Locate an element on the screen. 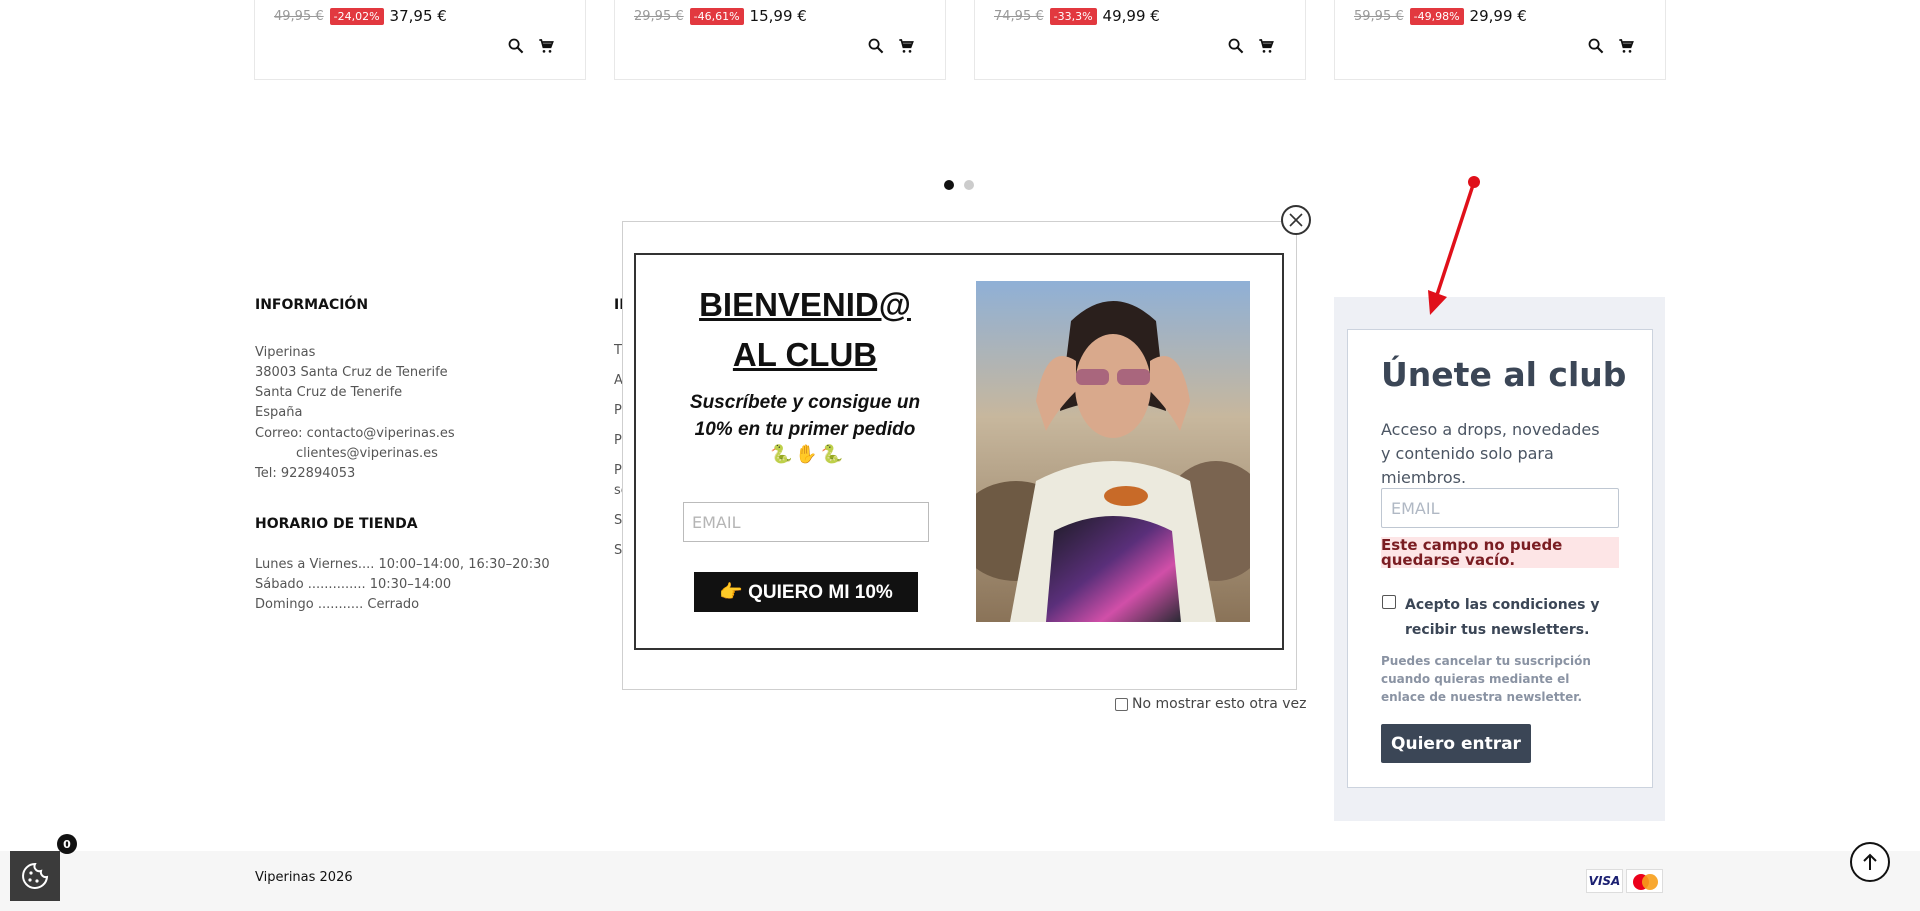 This screenshot has width=1920, height=911. price: 37,95 € is located at coordinates (418, 16).